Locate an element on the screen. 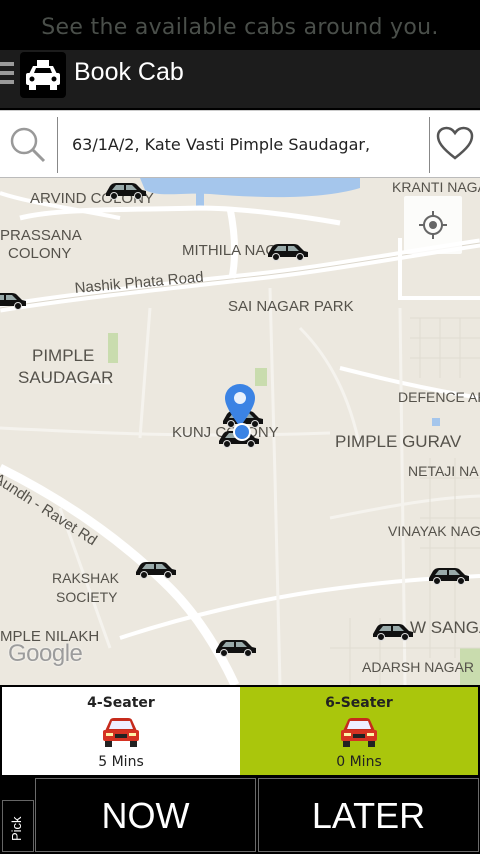 The width and height of the screenshot is (480, 854). app-bar: Book Cab is located at coordinates (240, 79).